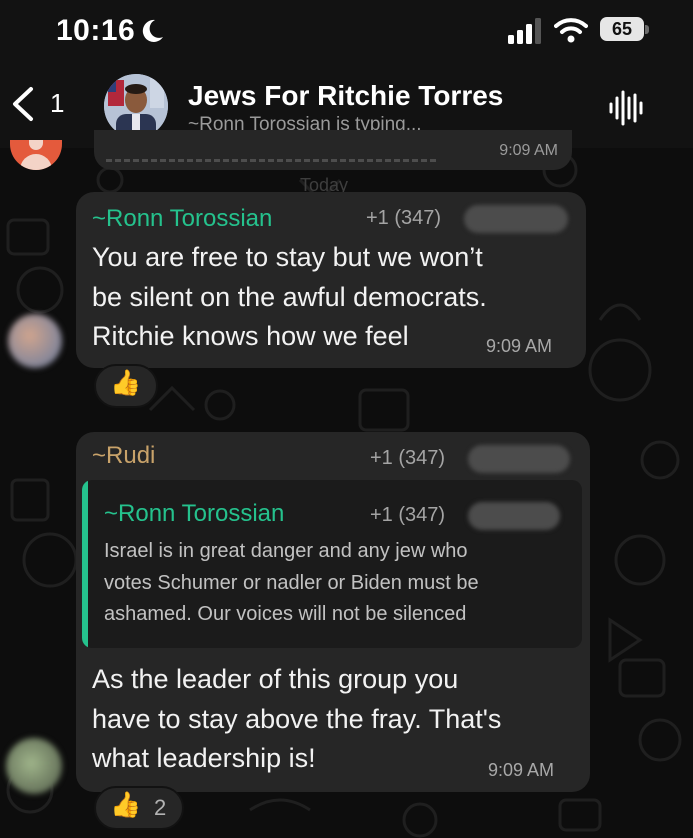 This screenshot has height=838, width=693. Describe the element at coordinates (160, 807) in the screenshot. I see `reaction-count: 2` at that location.